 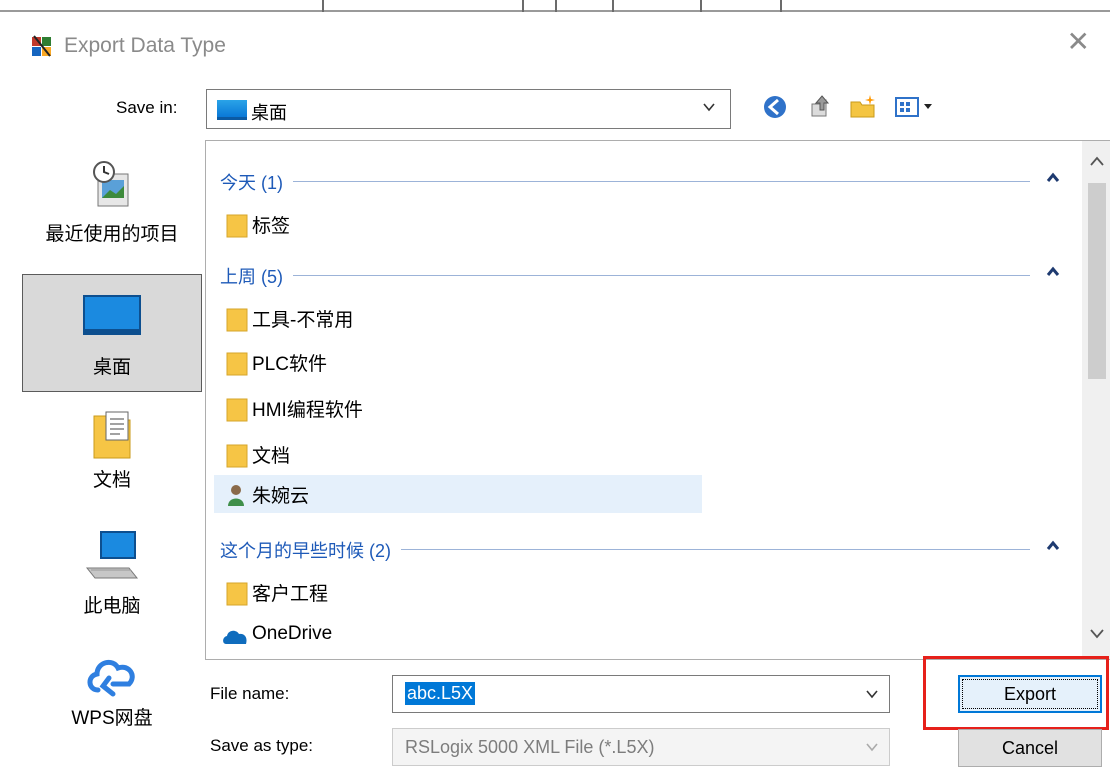 I want to click on item-name: 文档, so click(x=271, y=456).